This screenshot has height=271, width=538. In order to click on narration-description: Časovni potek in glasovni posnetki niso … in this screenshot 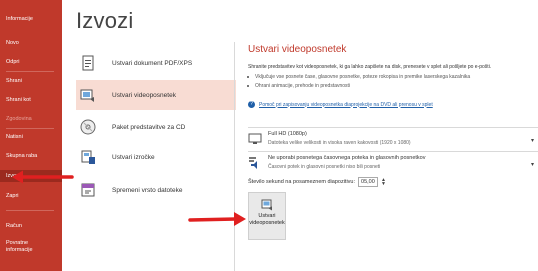, I will do `click(324, 167)`.